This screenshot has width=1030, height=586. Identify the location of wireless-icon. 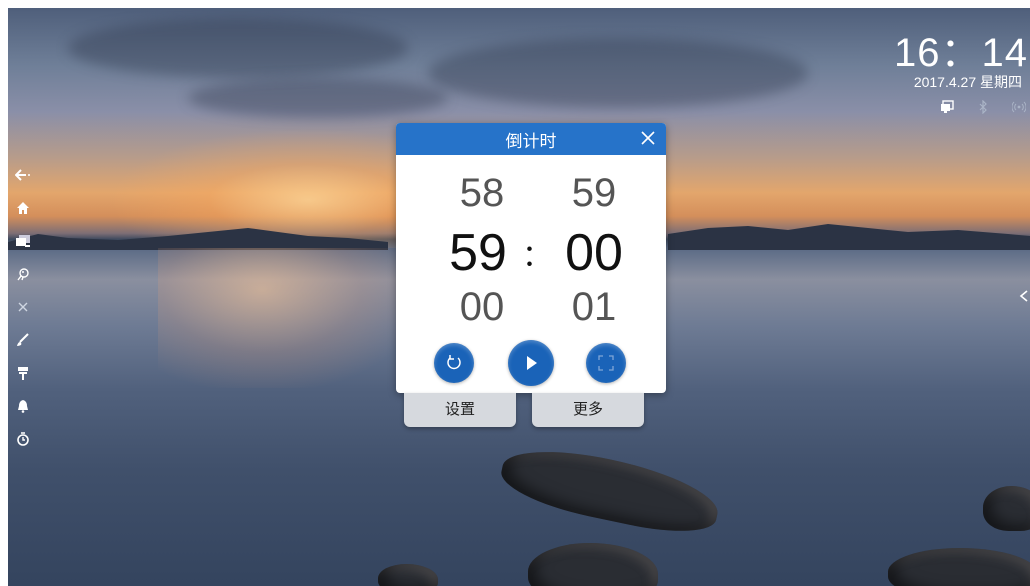
(1019, 108).